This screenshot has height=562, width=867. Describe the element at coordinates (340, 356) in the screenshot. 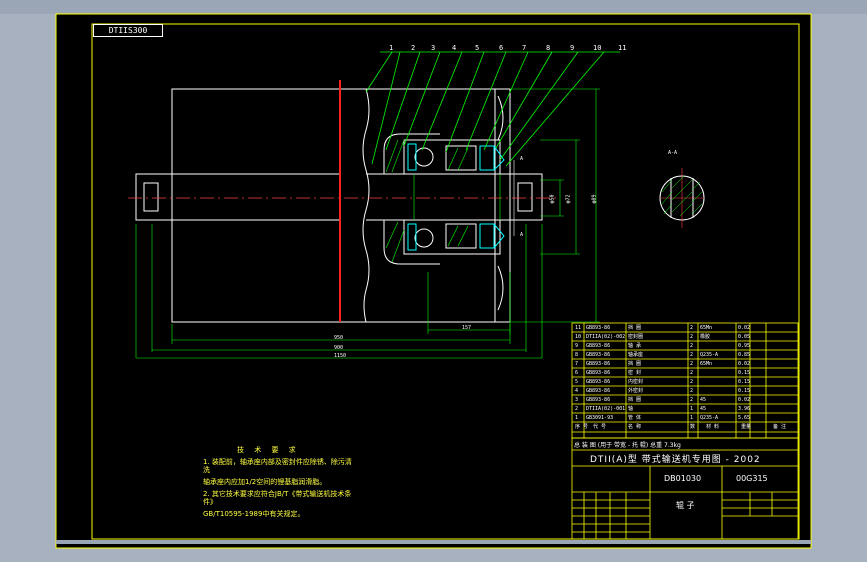

I see `dim-text-bottom-3: 1150` at that location.